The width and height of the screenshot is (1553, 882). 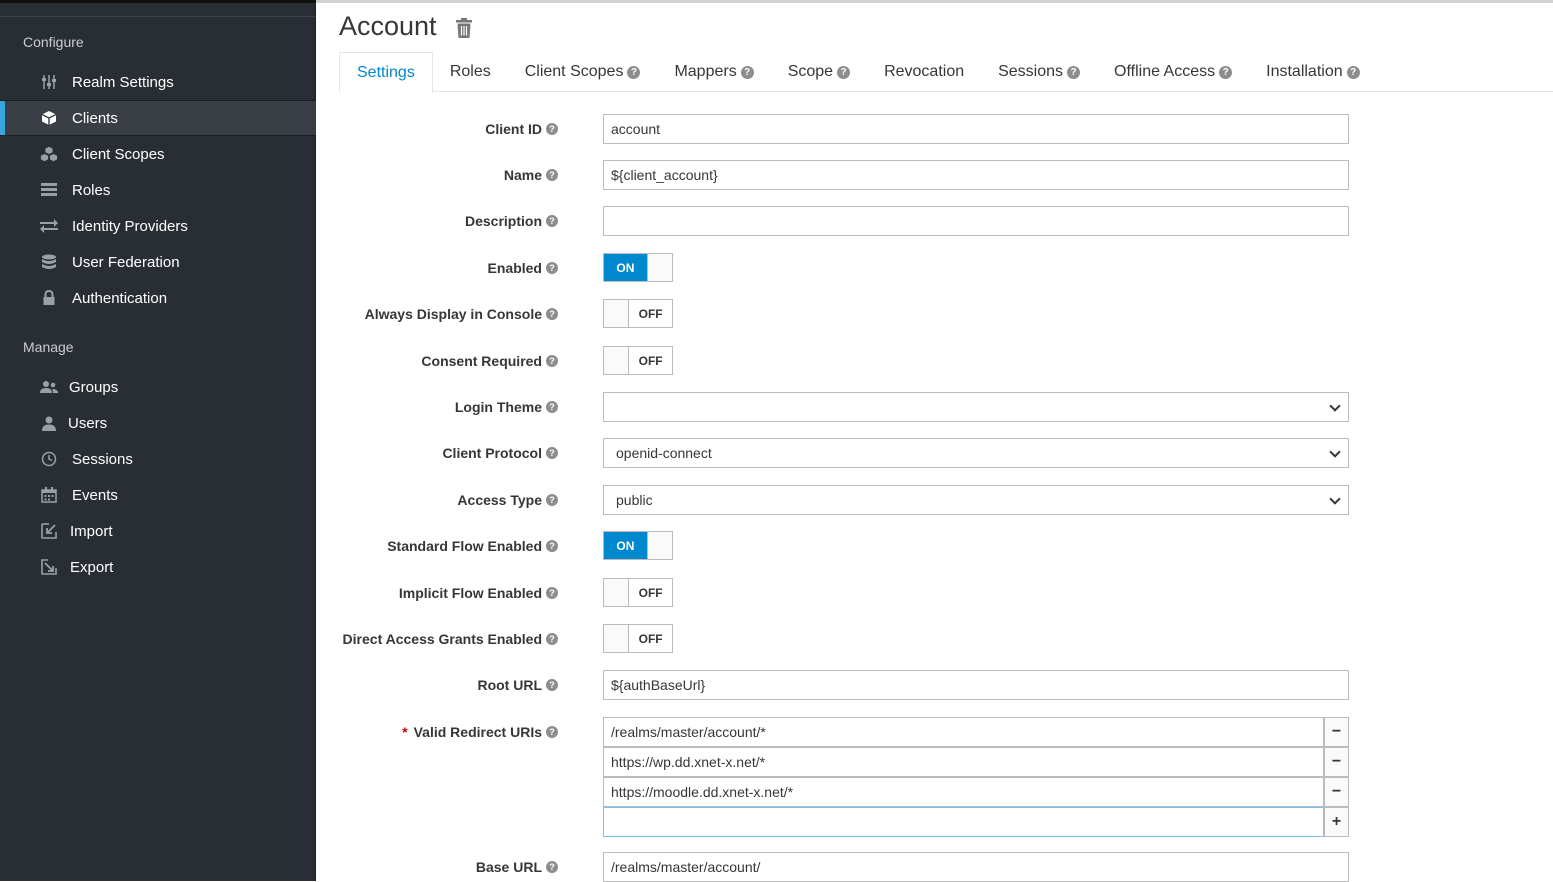 I want to click on sidebar-item-identity-providers: Identity Providers, so click(x=158, y=226).